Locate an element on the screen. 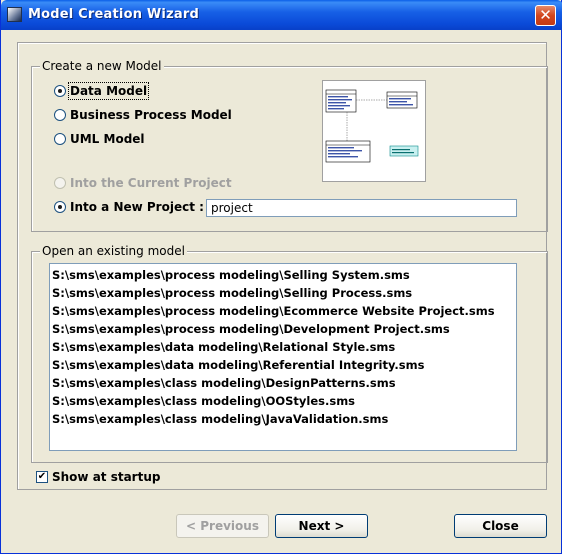 The width and height of the screenshot is (562, 554). radio-label: UML Model is located at coordinates (107, 139).